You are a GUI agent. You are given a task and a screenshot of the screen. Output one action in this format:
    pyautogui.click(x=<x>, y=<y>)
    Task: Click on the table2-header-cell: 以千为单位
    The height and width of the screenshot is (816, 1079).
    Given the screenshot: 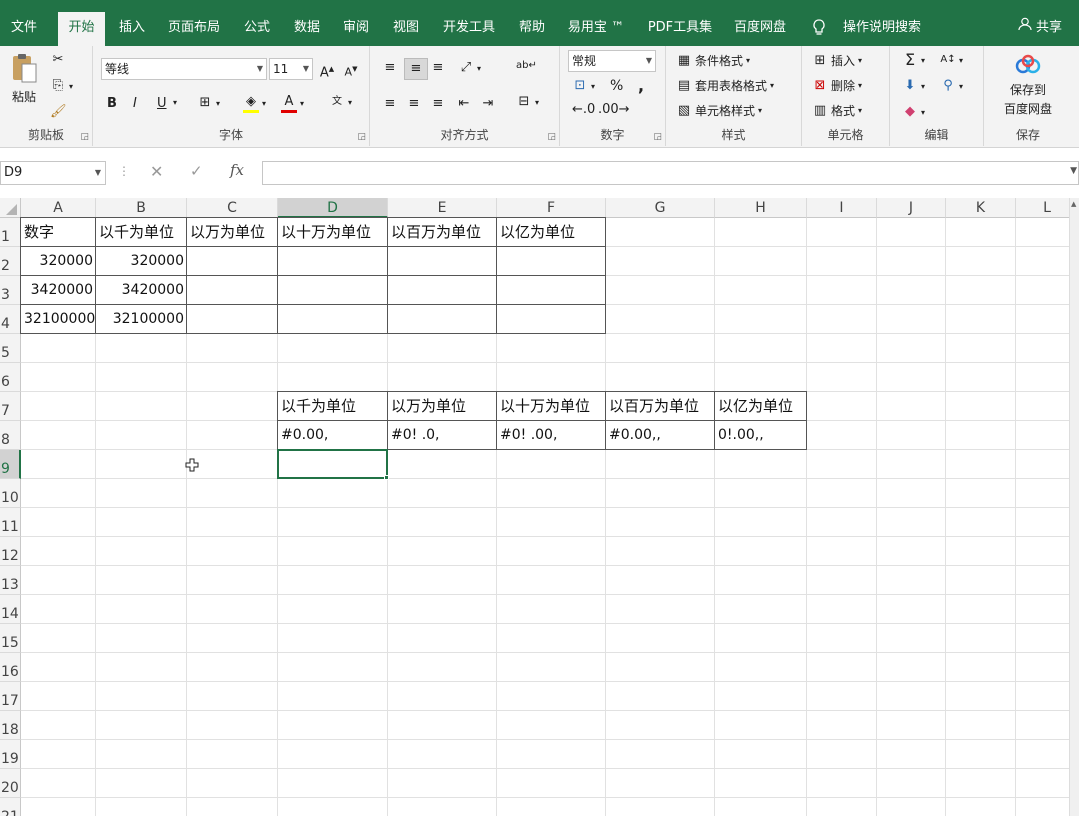 What is the action you would take?
    pyautogui.click(x=333, y=406)
    